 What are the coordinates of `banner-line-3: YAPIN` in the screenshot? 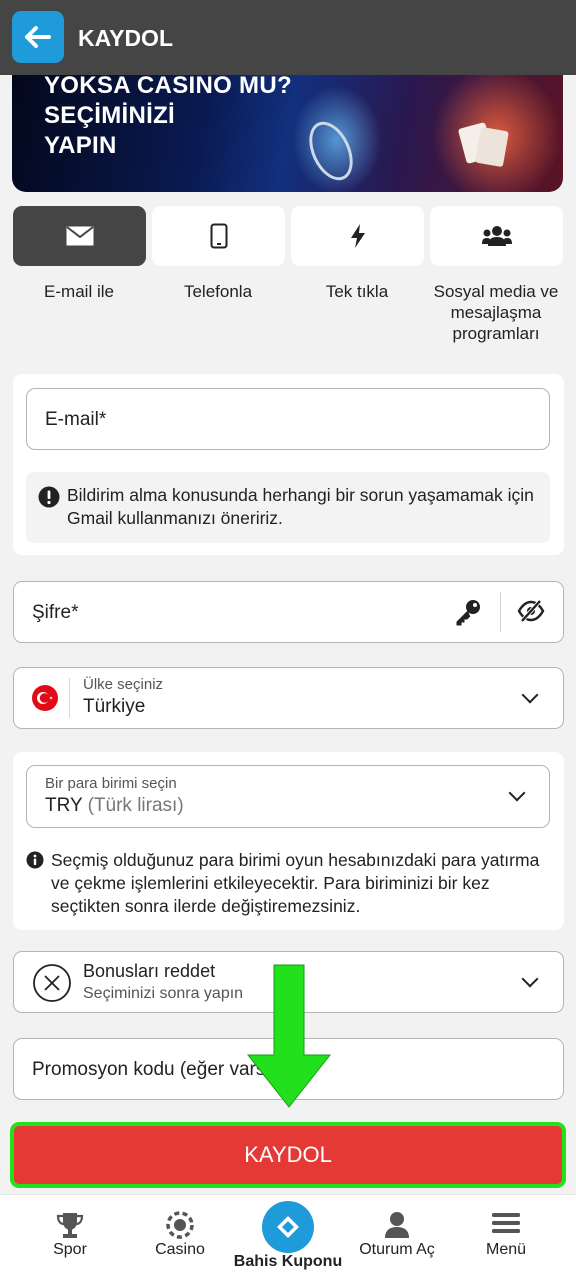 It's located at (80, 145).